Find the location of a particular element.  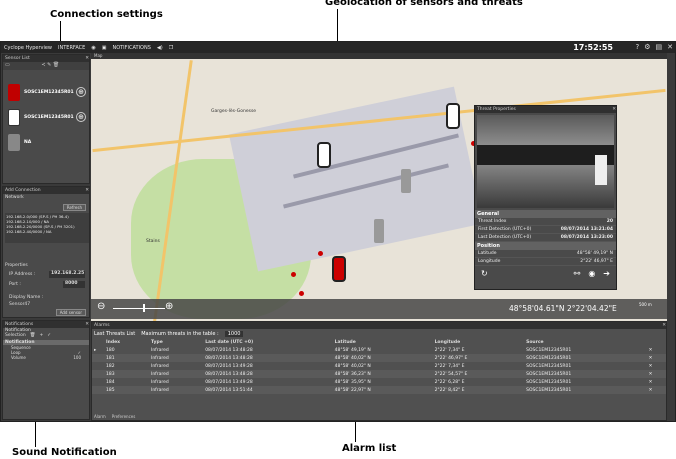

check-icon: ✓ is located at coordinates (49, 335).